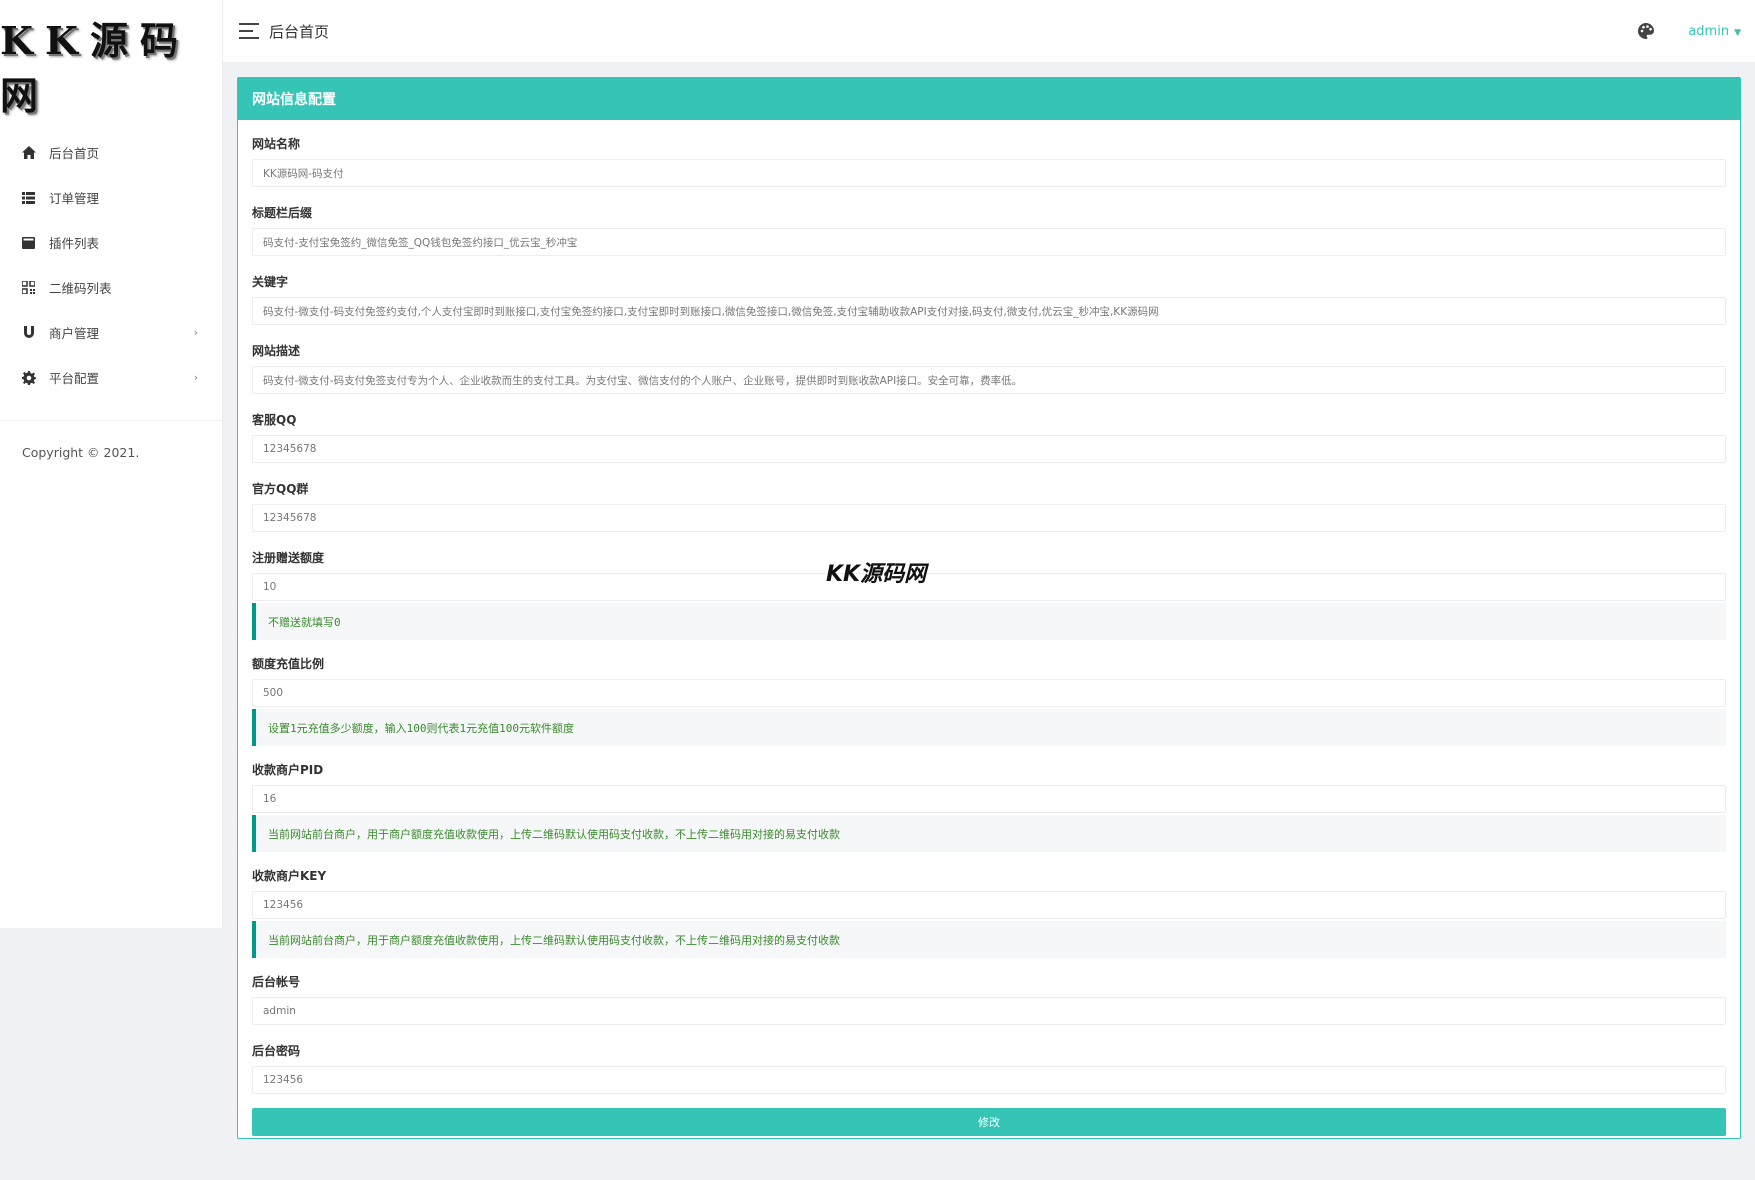  What do you see at coordinates (989, 587) in the screenshot?
I see `register-bonus-input` at bounding box center [989, 587].